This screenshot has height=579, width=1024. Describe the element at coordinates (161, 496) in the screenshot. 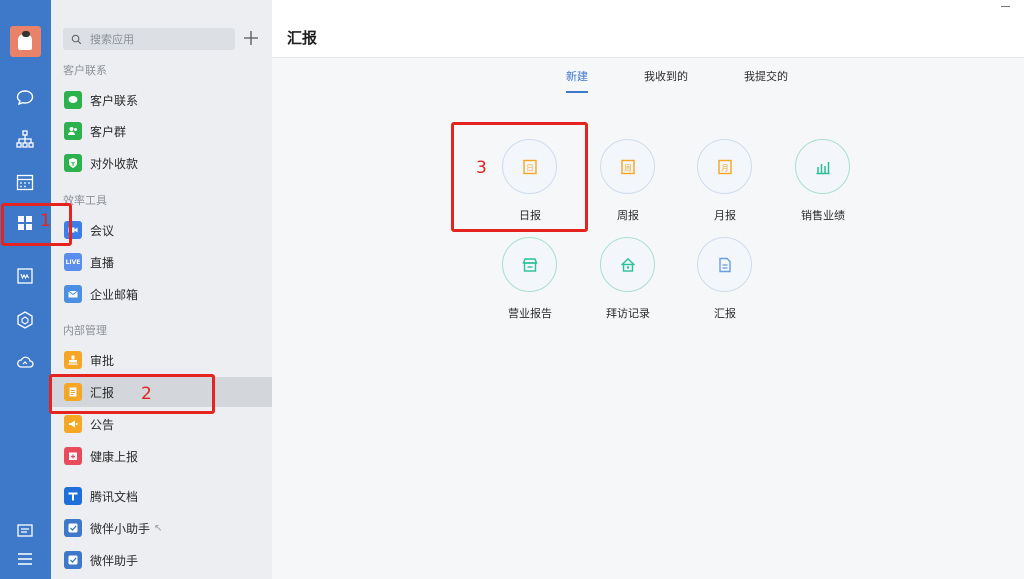

I see `sidebar-item-tencent-docs: 腾讯文档` at that location.